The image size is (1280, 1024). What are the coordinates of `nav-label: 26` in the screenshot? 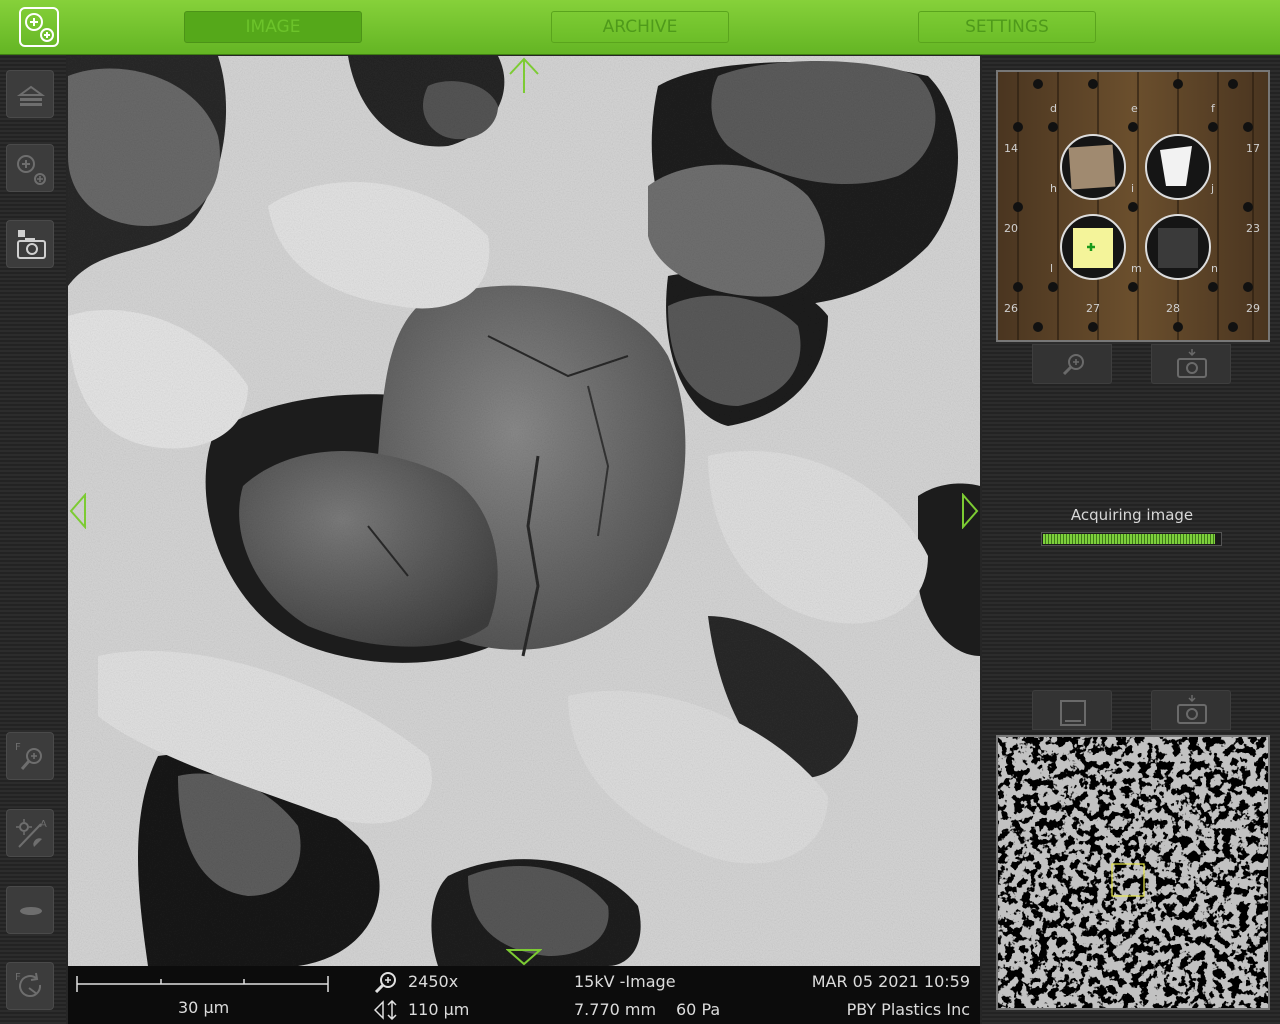 It's located at (1011, 308).